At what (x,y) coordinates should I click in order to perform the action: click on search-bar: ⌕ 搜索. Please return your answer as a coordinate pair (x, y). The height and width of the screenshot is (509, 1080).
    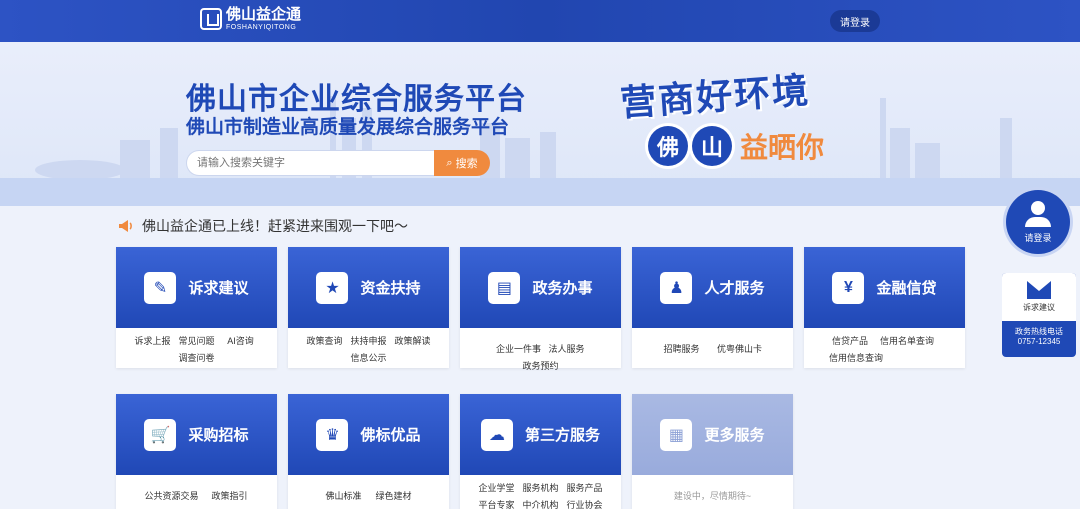
    Looking at the image, I should click on (338, 163).